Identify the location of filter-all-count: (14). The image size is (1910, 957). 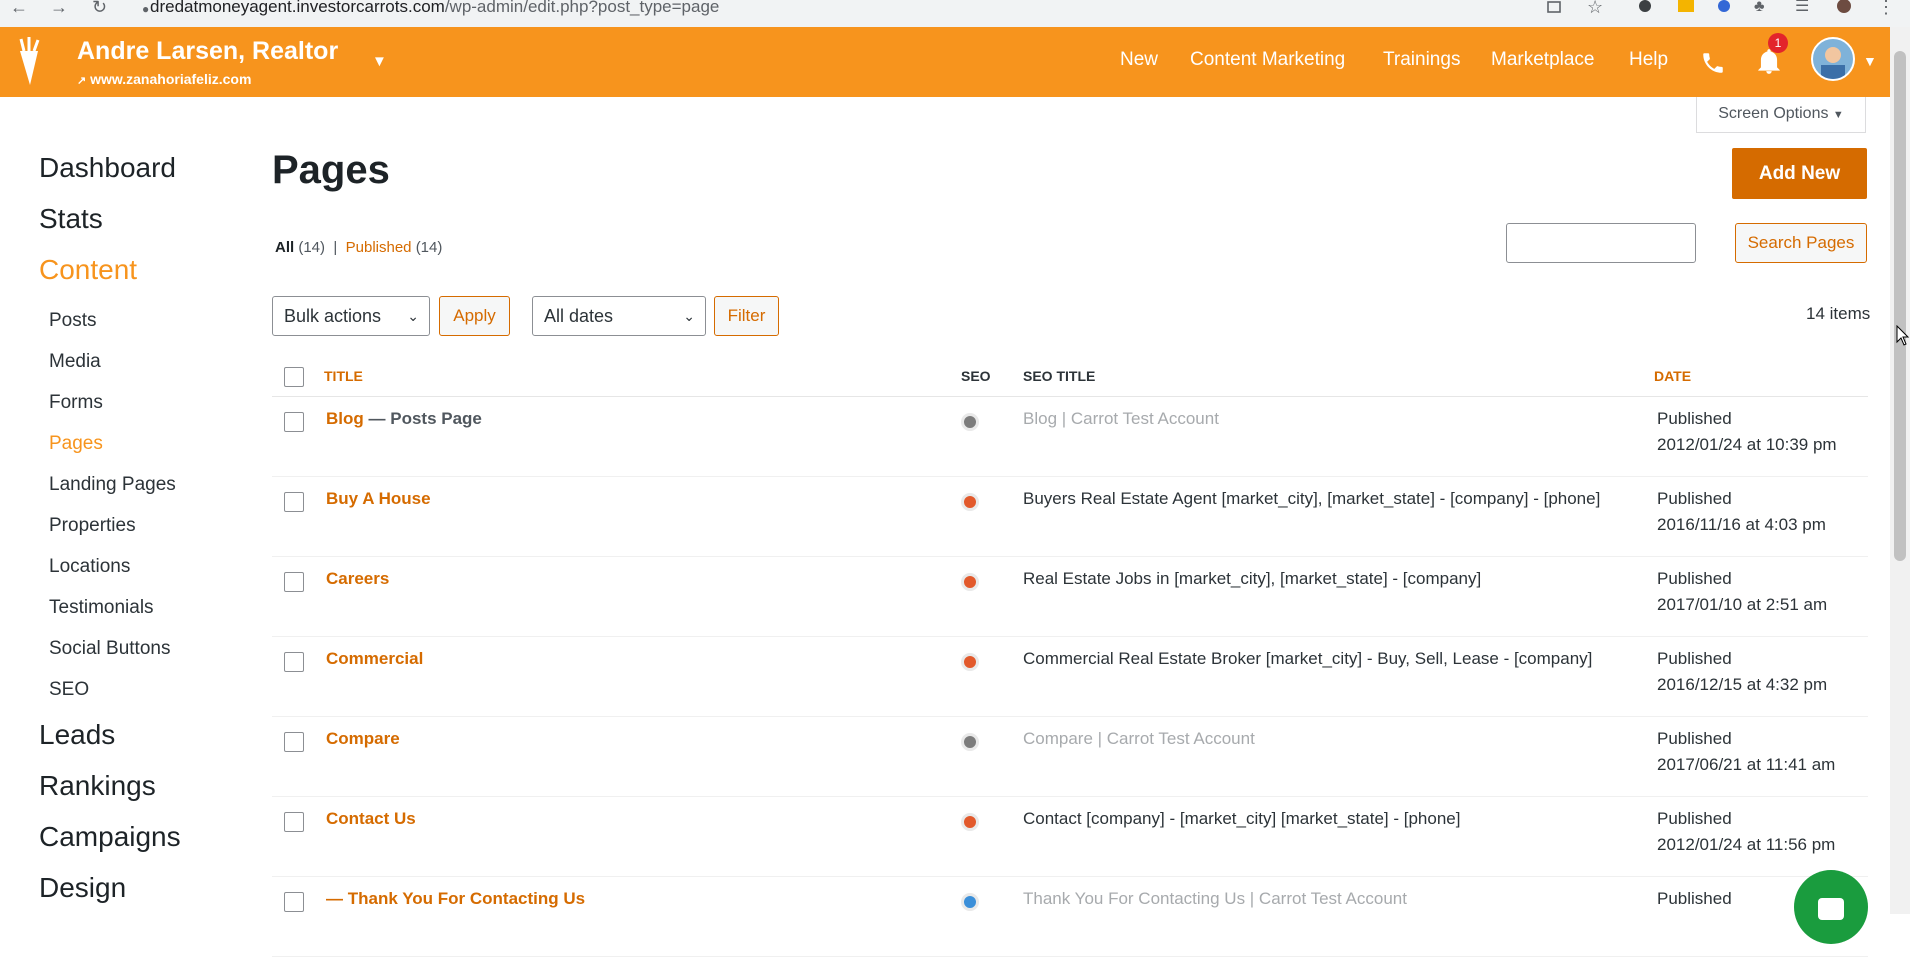
(312, 247).